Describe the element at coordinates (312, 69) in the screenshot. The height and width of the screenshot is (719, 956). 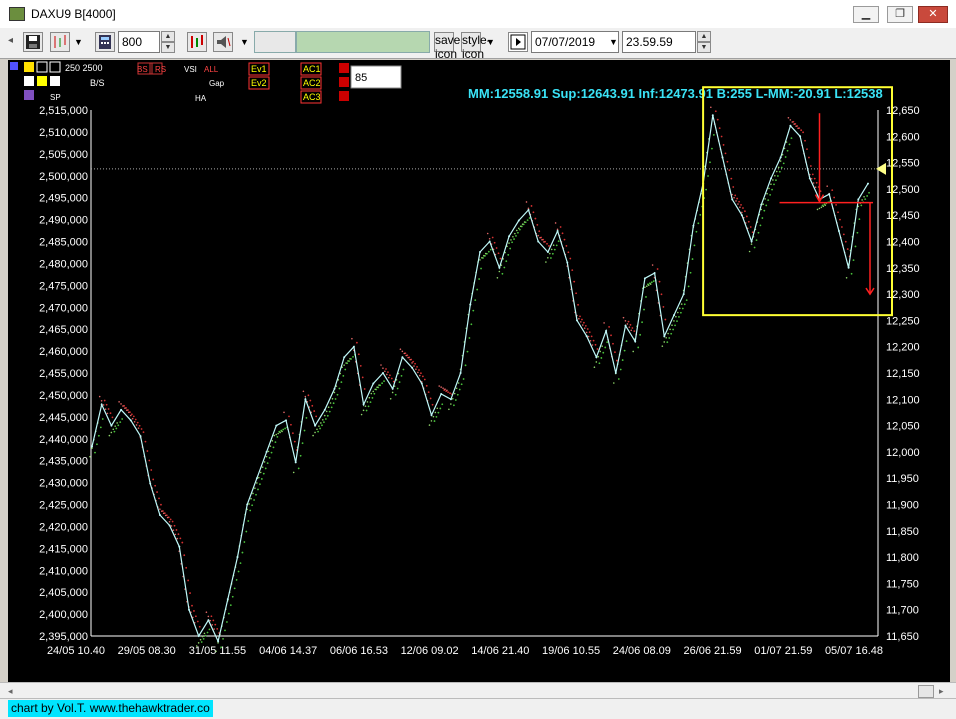
I see `indicator-btn-ac1: AC1` at that location.